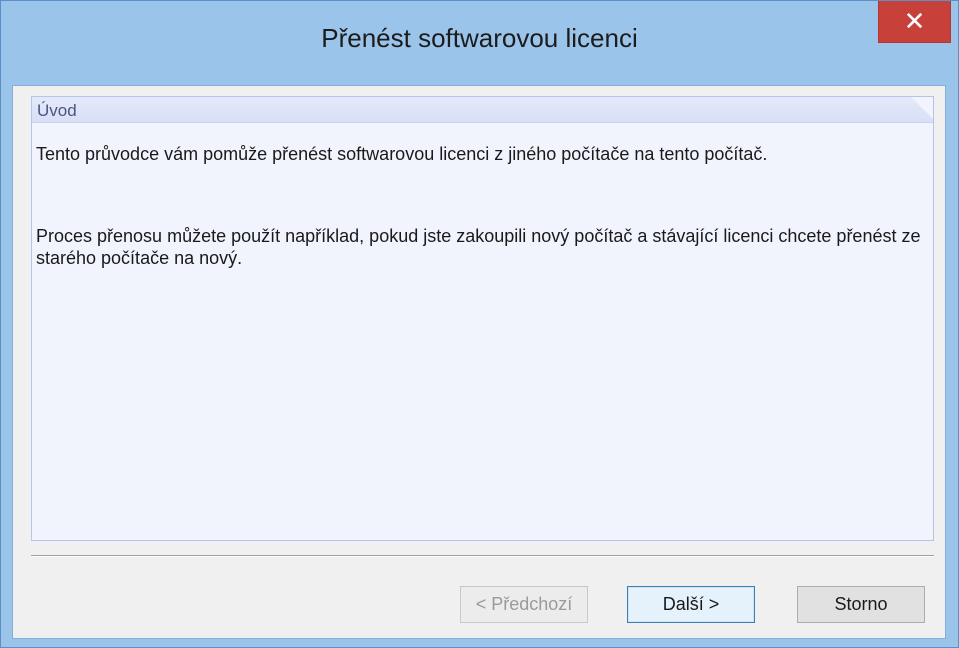 The width and height of the screenshot is (959, 648). I want to click on close-button: ✕, so click(914, 22).